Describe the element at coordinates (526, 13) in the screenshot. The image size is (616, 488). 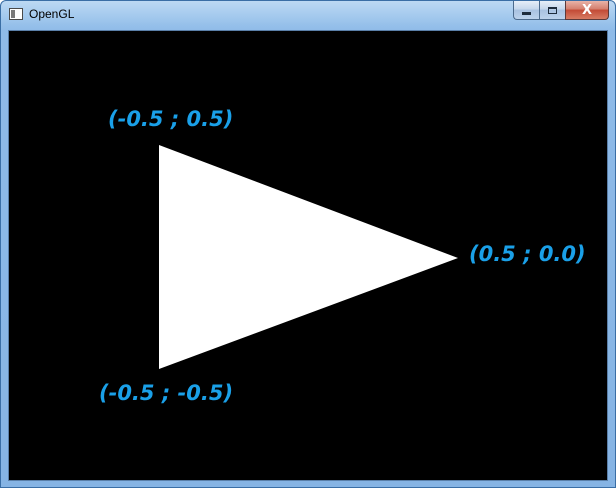
I see `minimize-icon` at that location.